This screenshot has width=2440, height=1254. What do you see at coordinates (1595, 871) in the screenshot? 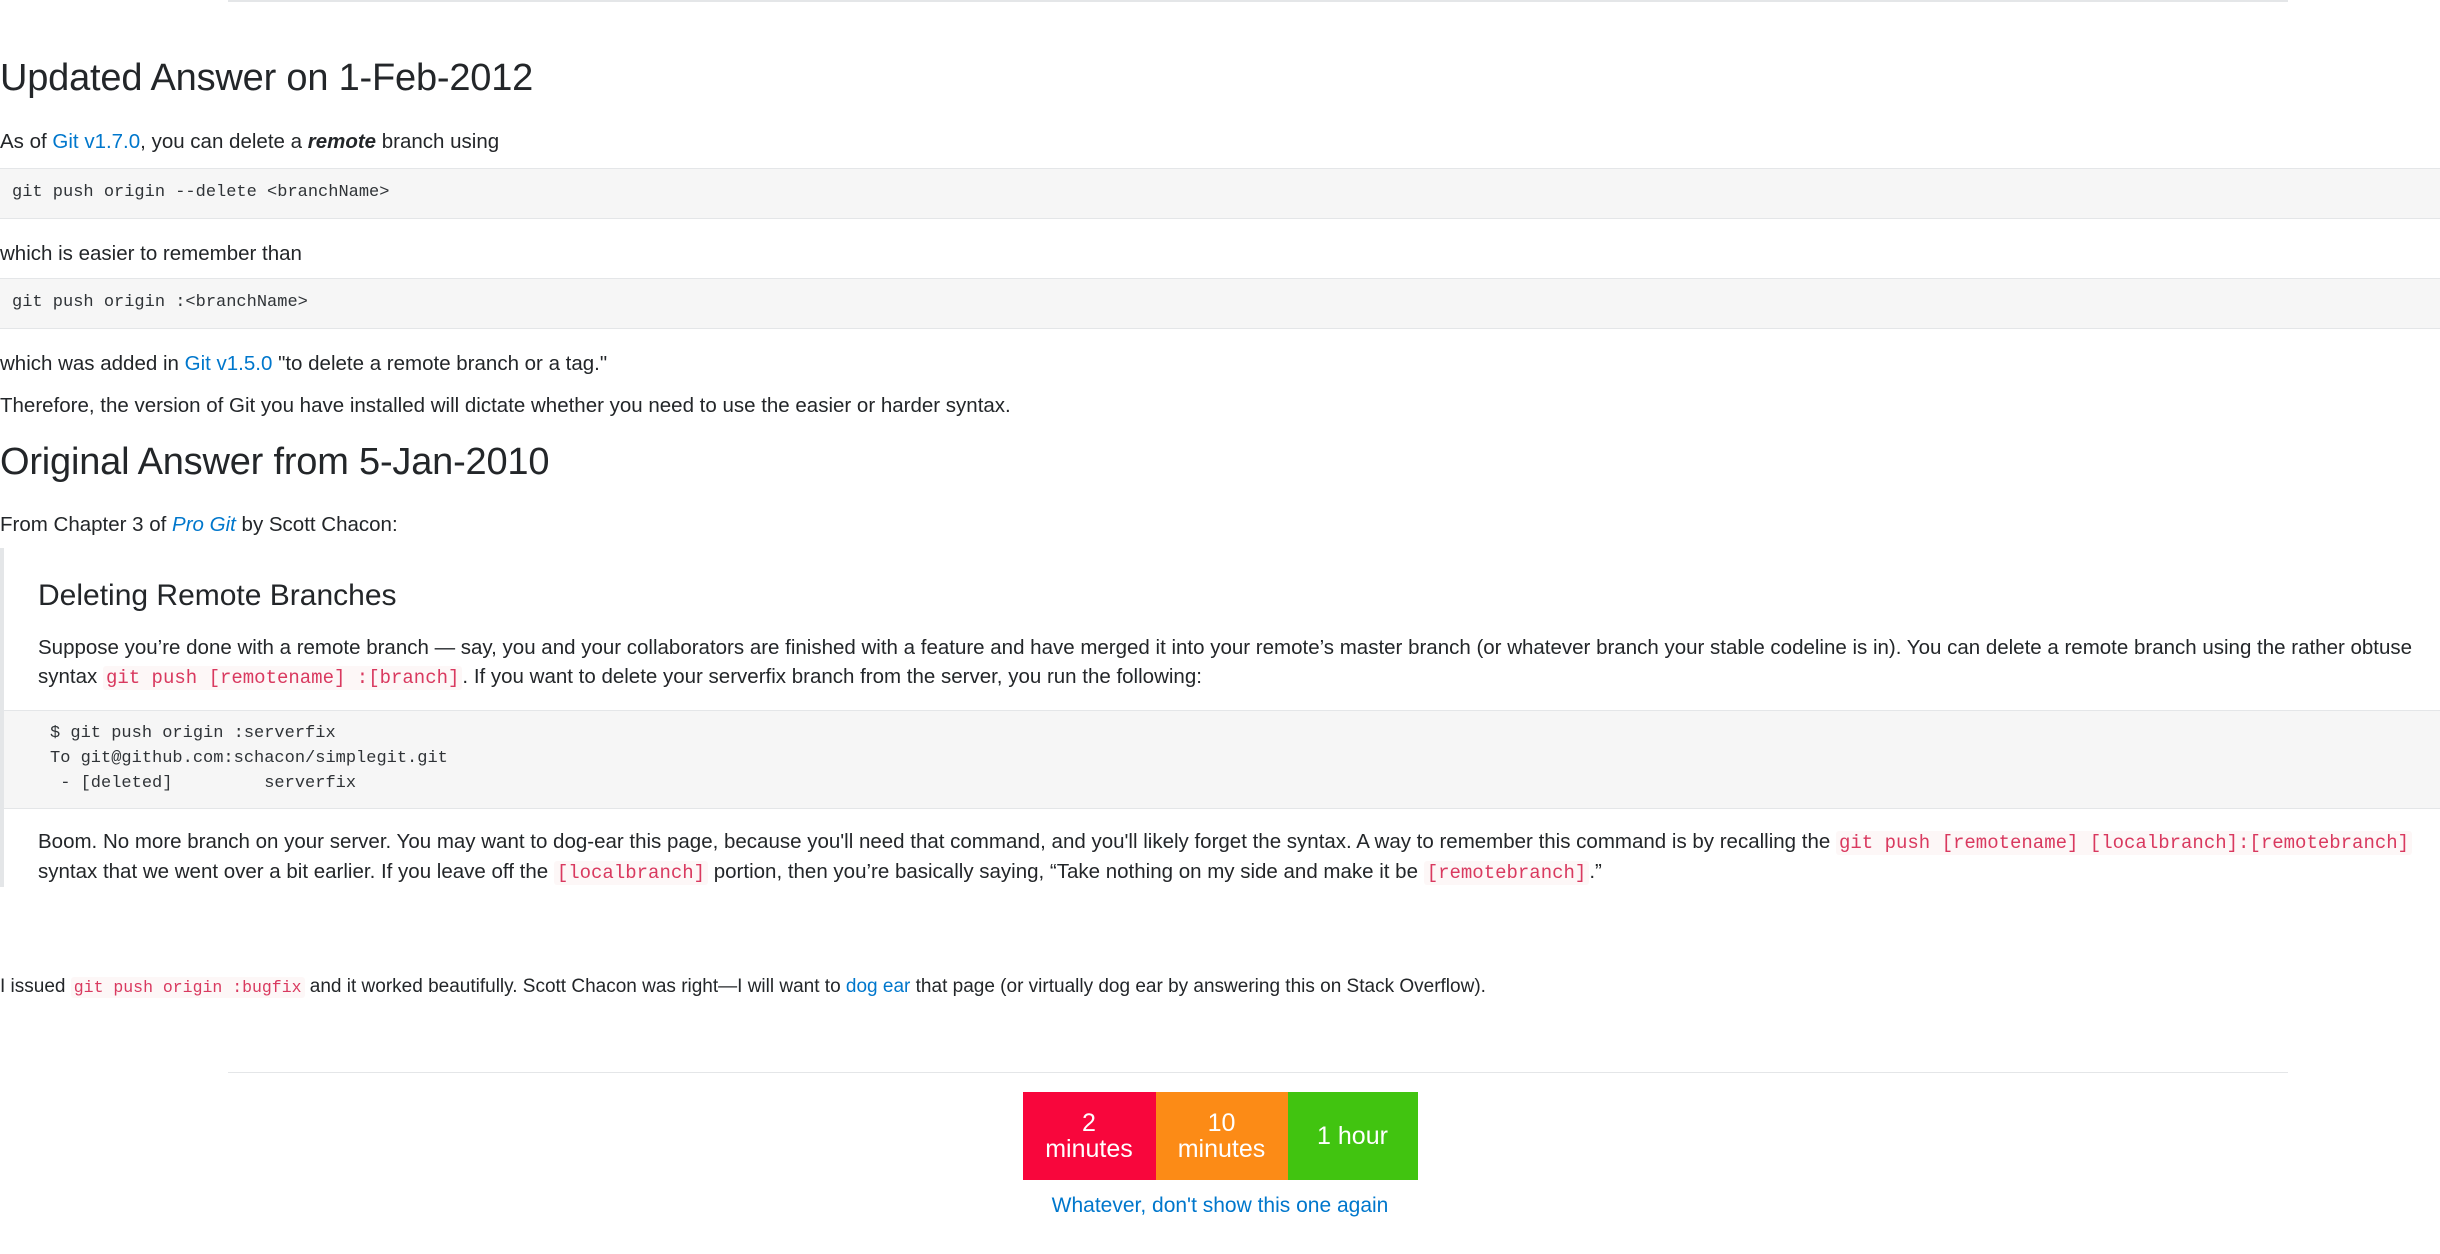
I see `bq-p2-text-4: .”` at bounding box center [1595, 871].